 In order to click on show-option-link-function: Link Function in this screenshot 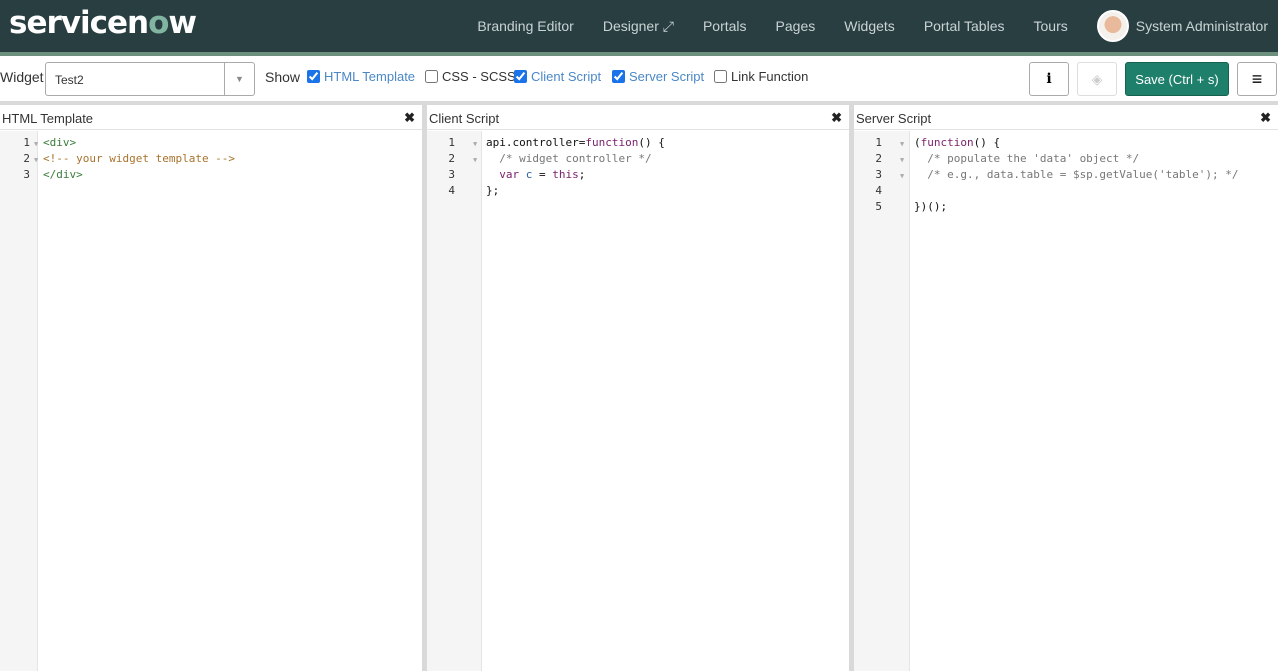, I will do `click(761, 76)`.